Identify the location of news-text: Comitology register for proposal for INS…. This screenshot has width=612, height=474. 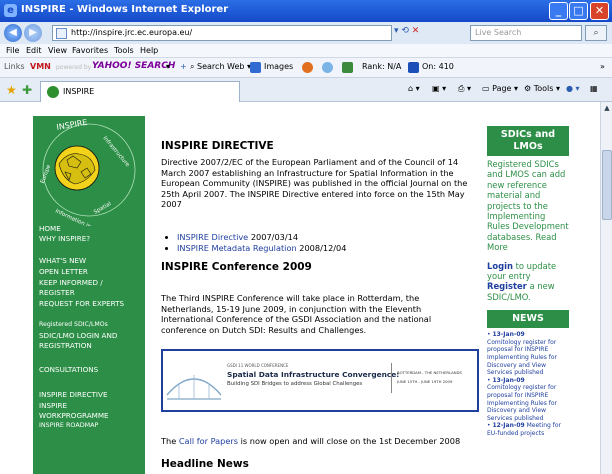
(522, 357).